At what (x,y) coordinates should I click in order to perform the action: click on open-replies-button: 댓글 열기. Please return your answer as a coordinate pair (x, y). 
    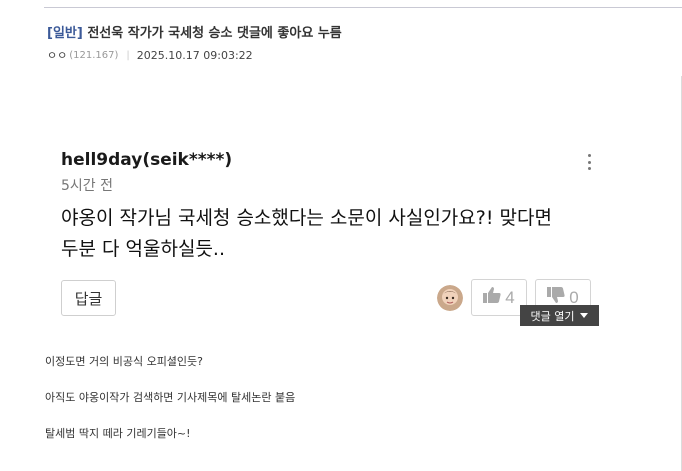
    Looking at the image, I should click on (559, 315).